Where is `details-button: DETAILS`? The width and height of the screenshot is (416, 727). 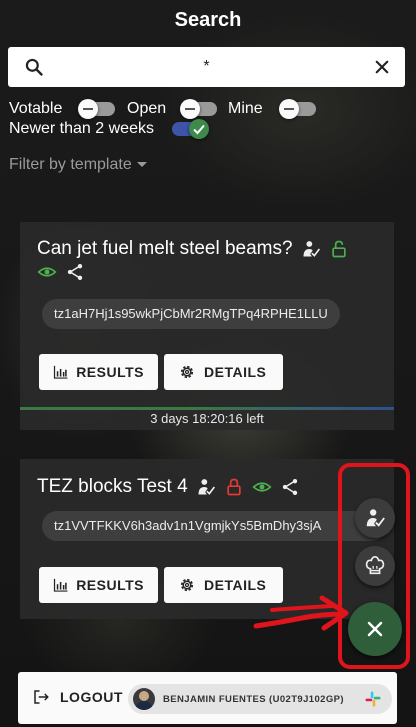 details-button: DETAILS is located at coordinates (223, 372).